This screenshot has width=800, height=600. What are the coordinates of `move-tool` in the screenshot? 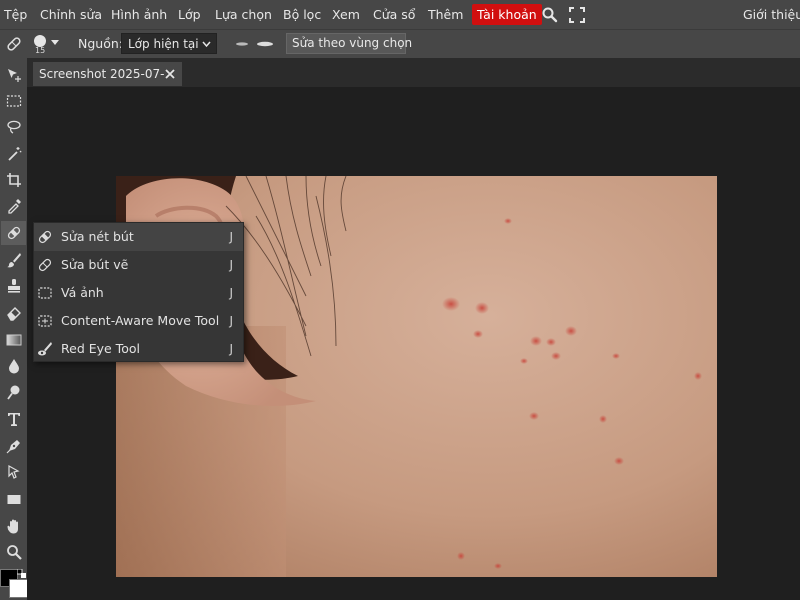 It's located at (13, 75).